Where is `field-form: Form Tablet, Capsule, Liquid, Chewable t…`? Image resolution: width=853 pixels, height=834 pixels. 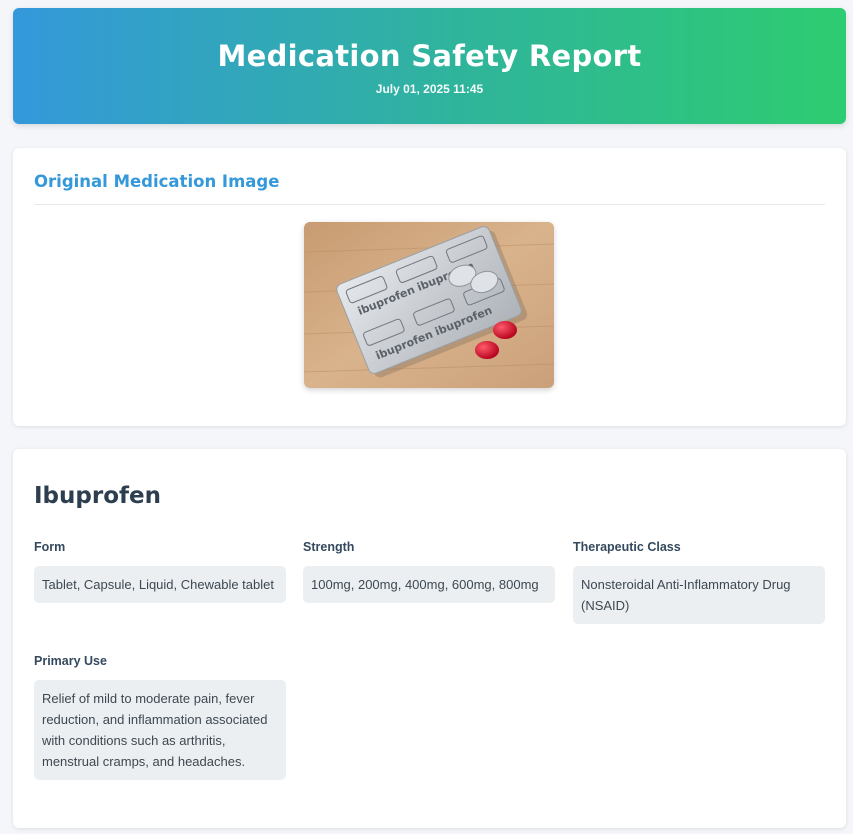
field-form: Form Tablet, Capsule, Liquid, Chewable t… is located at coordinates (160, 571).